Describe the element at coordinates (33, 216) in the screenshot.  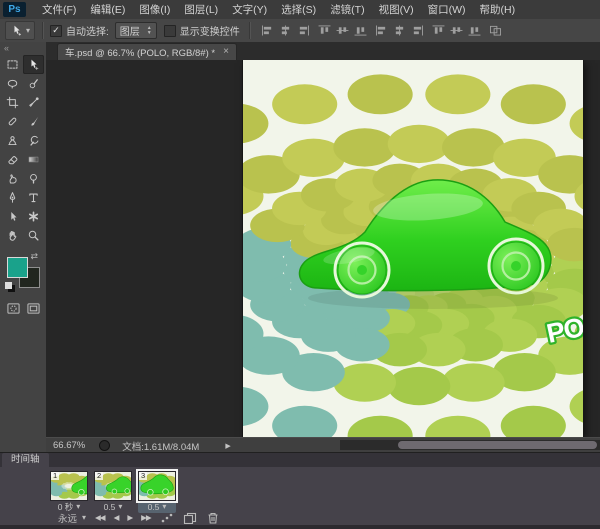
I see `tool-custom-shape` at that location.